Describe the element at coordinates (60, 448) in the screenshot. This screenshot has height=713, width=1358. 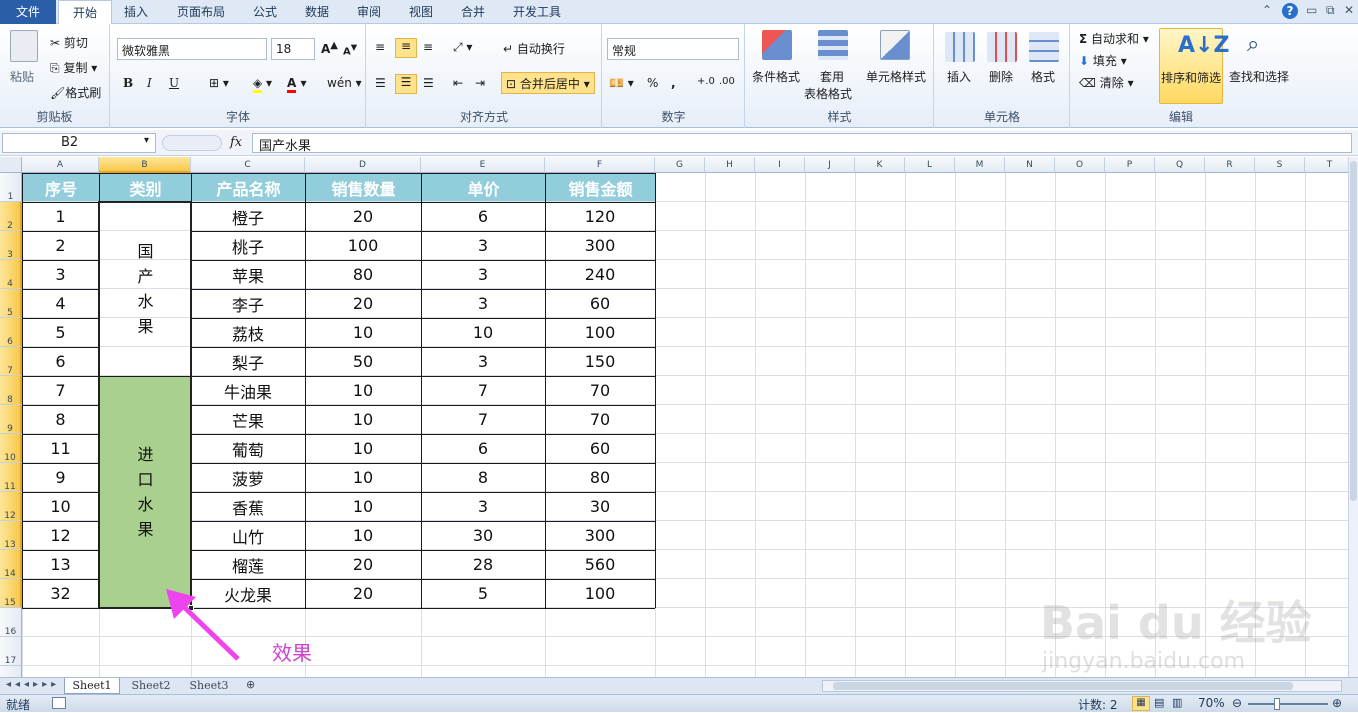
I see `table-cell: 11` at that location.